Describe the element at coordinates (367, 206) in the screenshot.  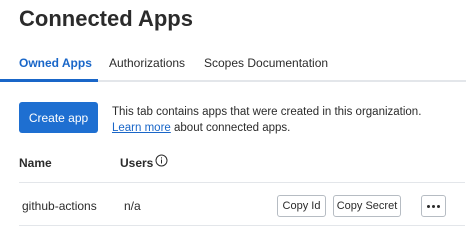
I see `copy-secret-button: Copy Secret` at that location.